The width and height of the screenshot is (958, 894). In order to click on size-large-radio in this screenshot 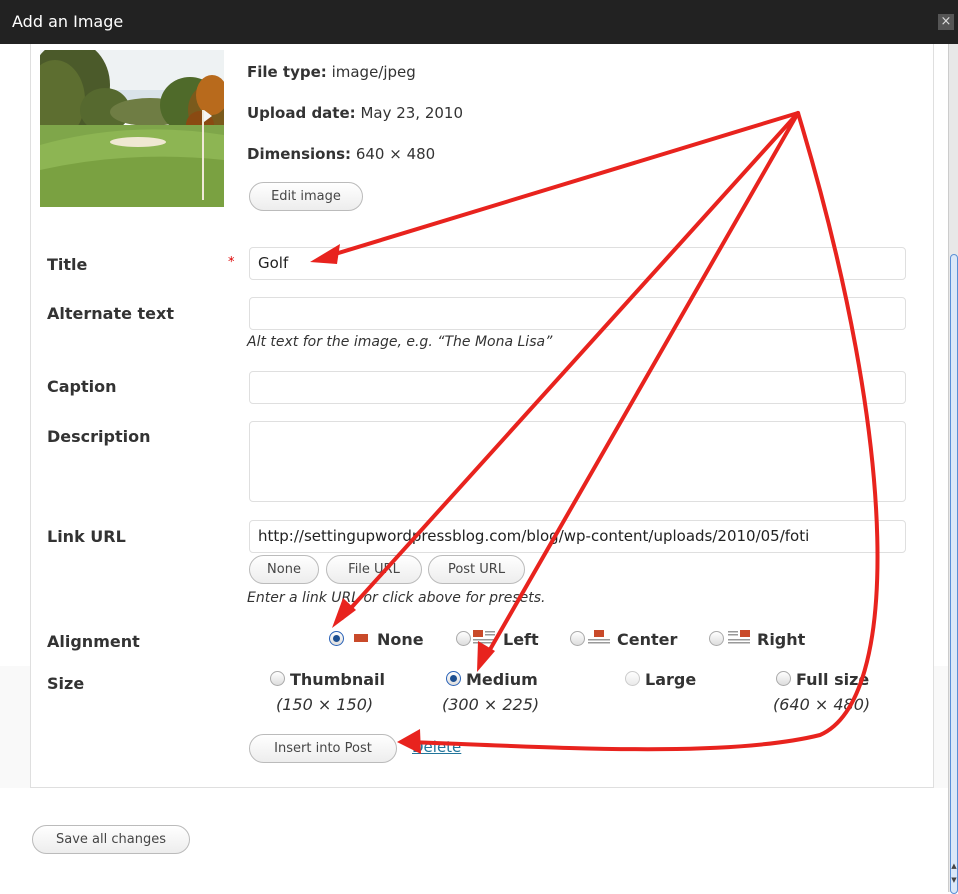, I will do `click(632, 678)`.